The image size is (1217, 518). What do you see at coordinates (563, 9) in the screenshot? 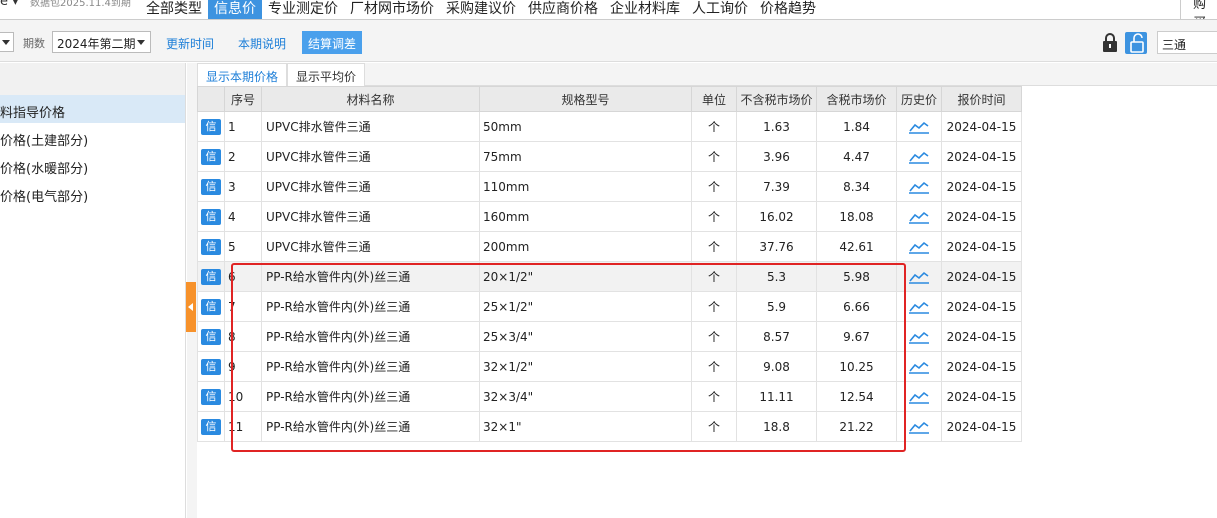
I see `nav-tab: 供应商价格` at bounding box center [563, 9].